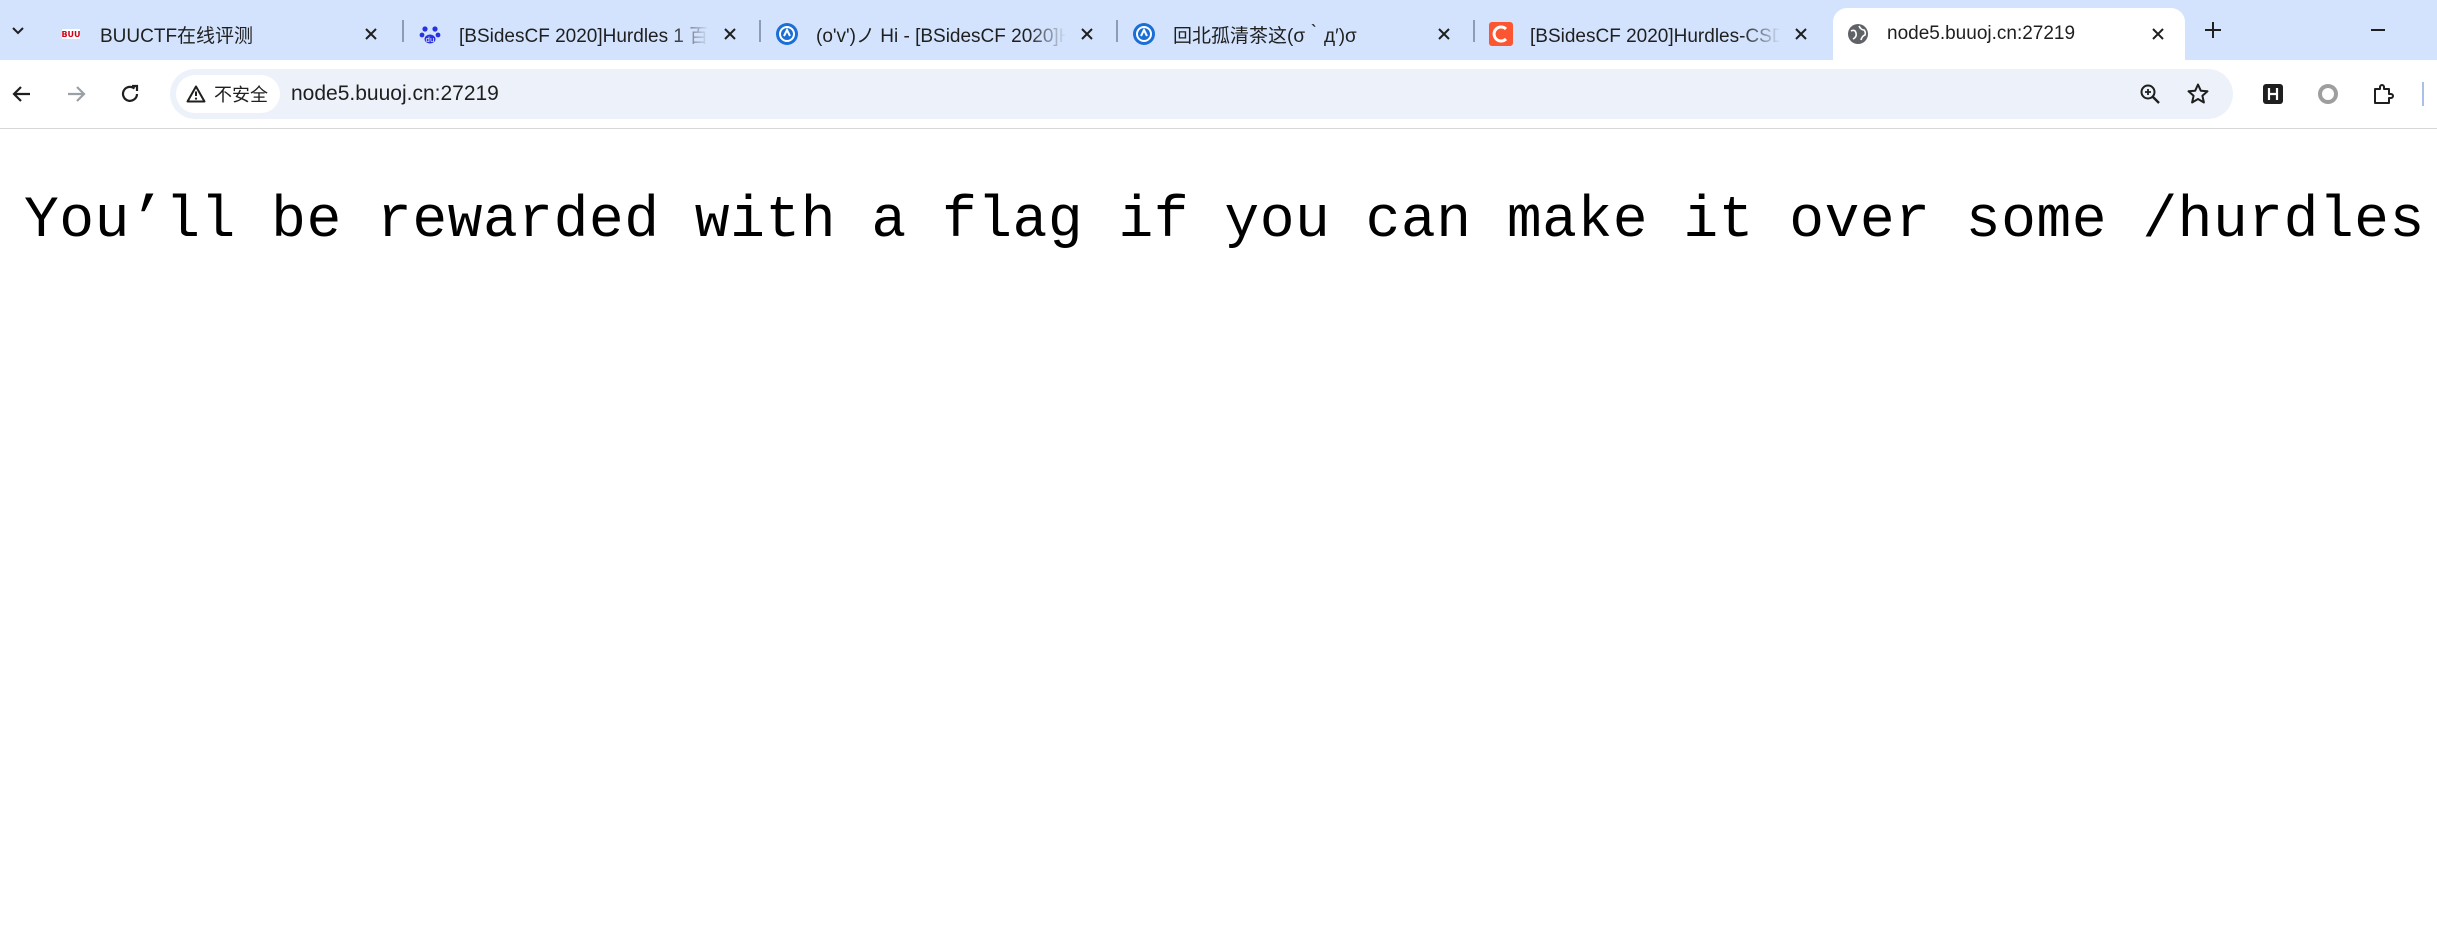  I want to click on arrow-right-icon, so click(77, 94).